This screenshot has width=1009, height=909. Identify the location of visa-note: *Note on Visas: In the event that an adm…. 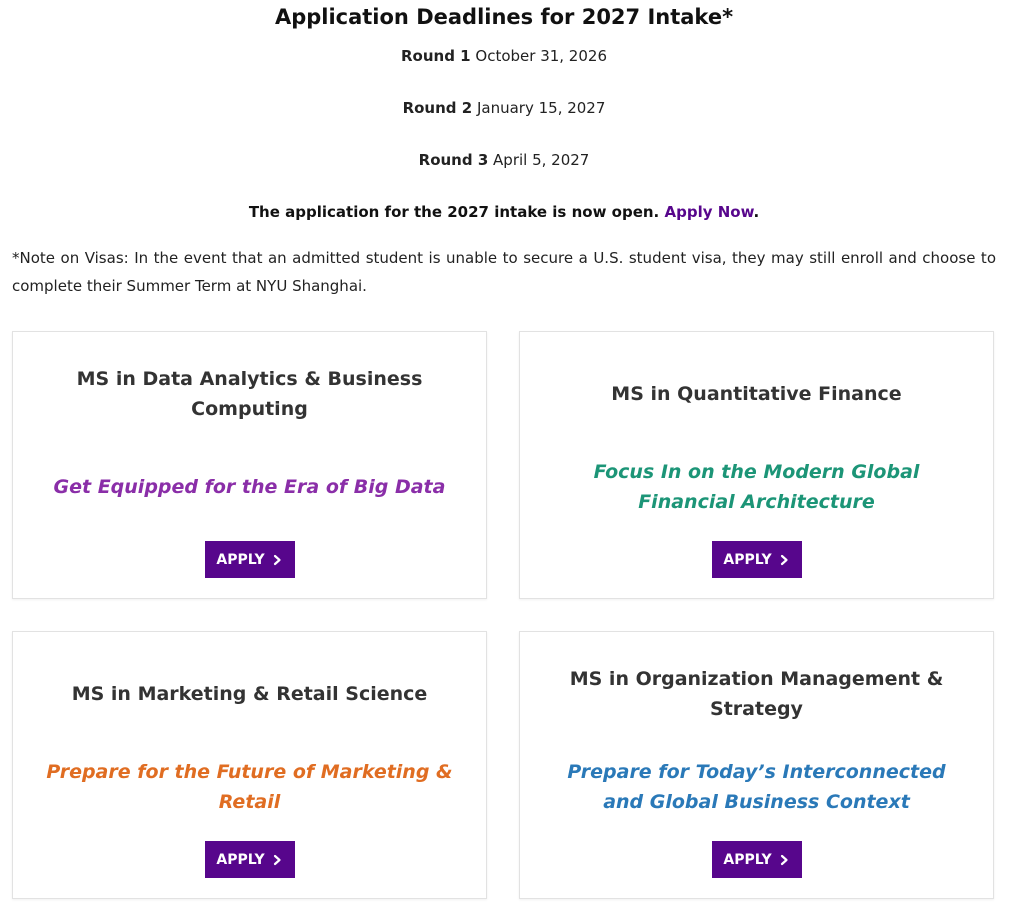
(504, 272).